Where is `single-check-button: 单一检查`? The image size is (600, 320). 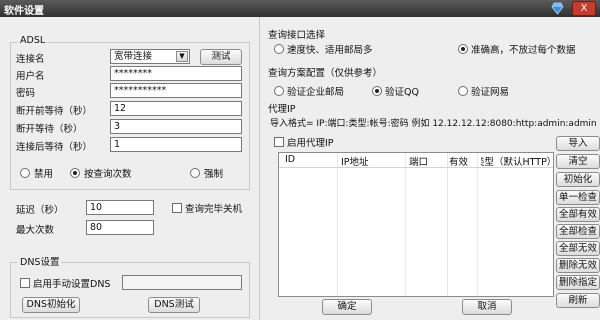 single-check-button: 单一检查 is located at coordinates (578, 197).